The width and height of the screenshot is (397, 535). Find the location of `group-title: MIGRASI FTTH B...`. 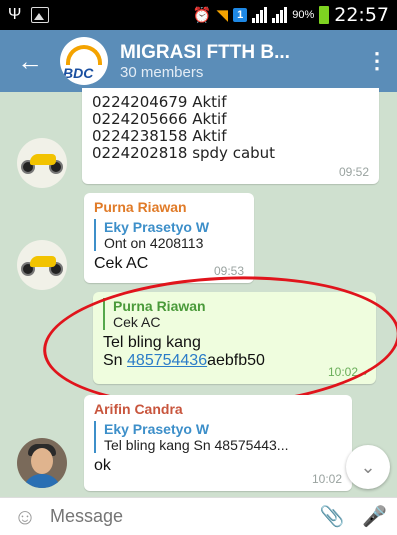

group-title: MIGRASI FTTH B... is located at coordinates (205, 52).